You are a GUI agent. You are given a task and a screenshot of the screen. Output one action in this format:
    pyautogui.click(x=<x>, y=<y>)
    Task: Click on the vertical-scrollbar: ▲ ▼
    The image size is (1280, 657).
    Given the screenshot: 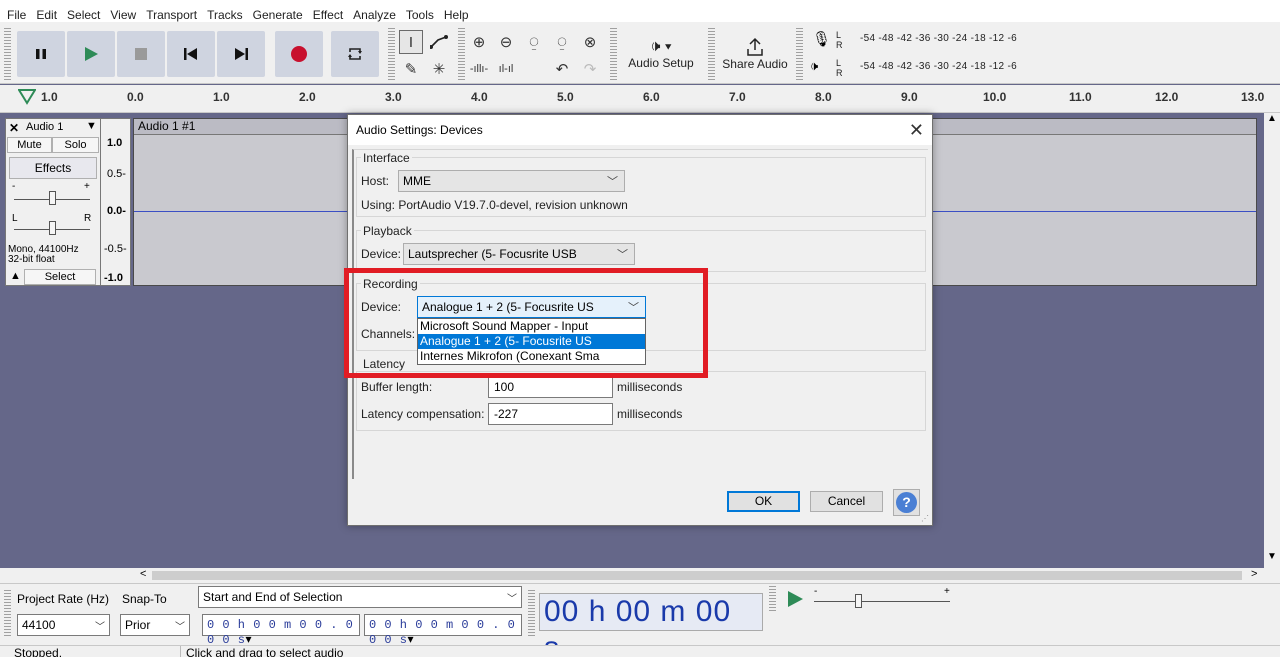 What is the action you would take?
    pyautogui.click(x=1272, y=340)
    